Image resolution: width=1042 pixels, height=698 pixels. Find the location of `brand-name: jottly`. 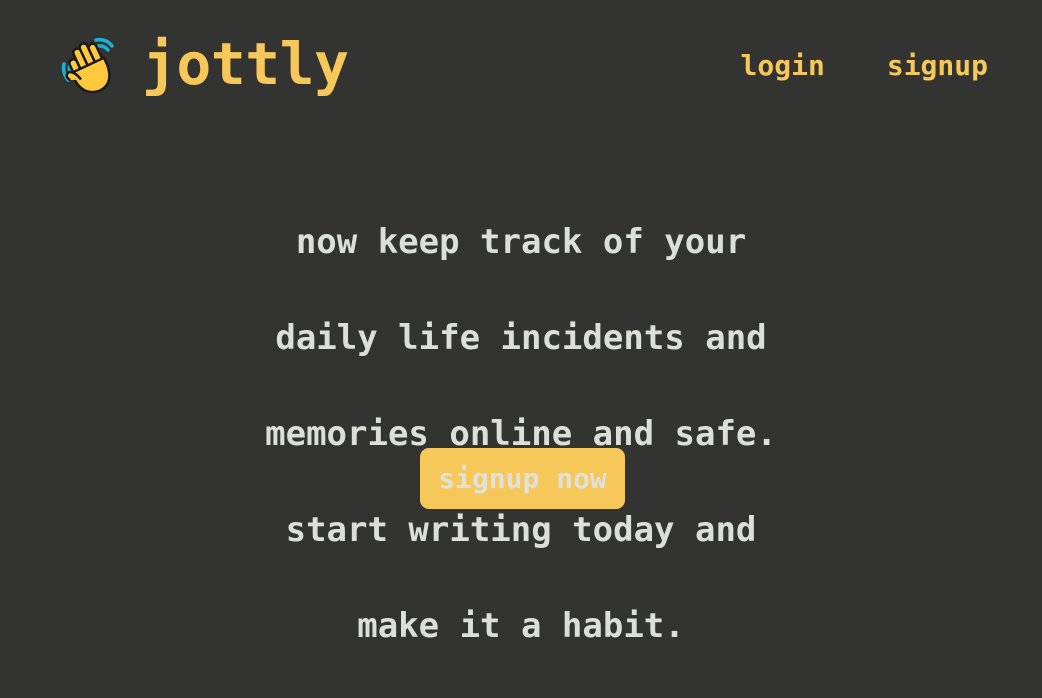

brand-name: jottly is located at coordinates (245, 64).